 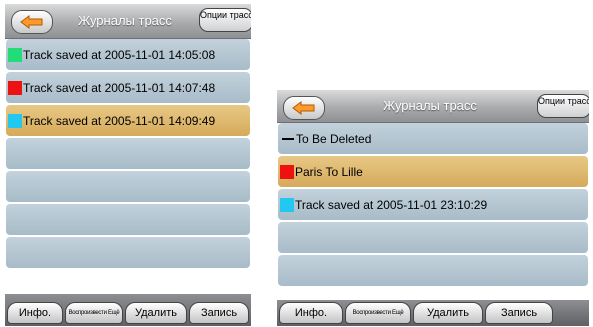 I want to click on track-label: Track saved at 2005-11-01 23:10:29, so click(x=391, y=204).